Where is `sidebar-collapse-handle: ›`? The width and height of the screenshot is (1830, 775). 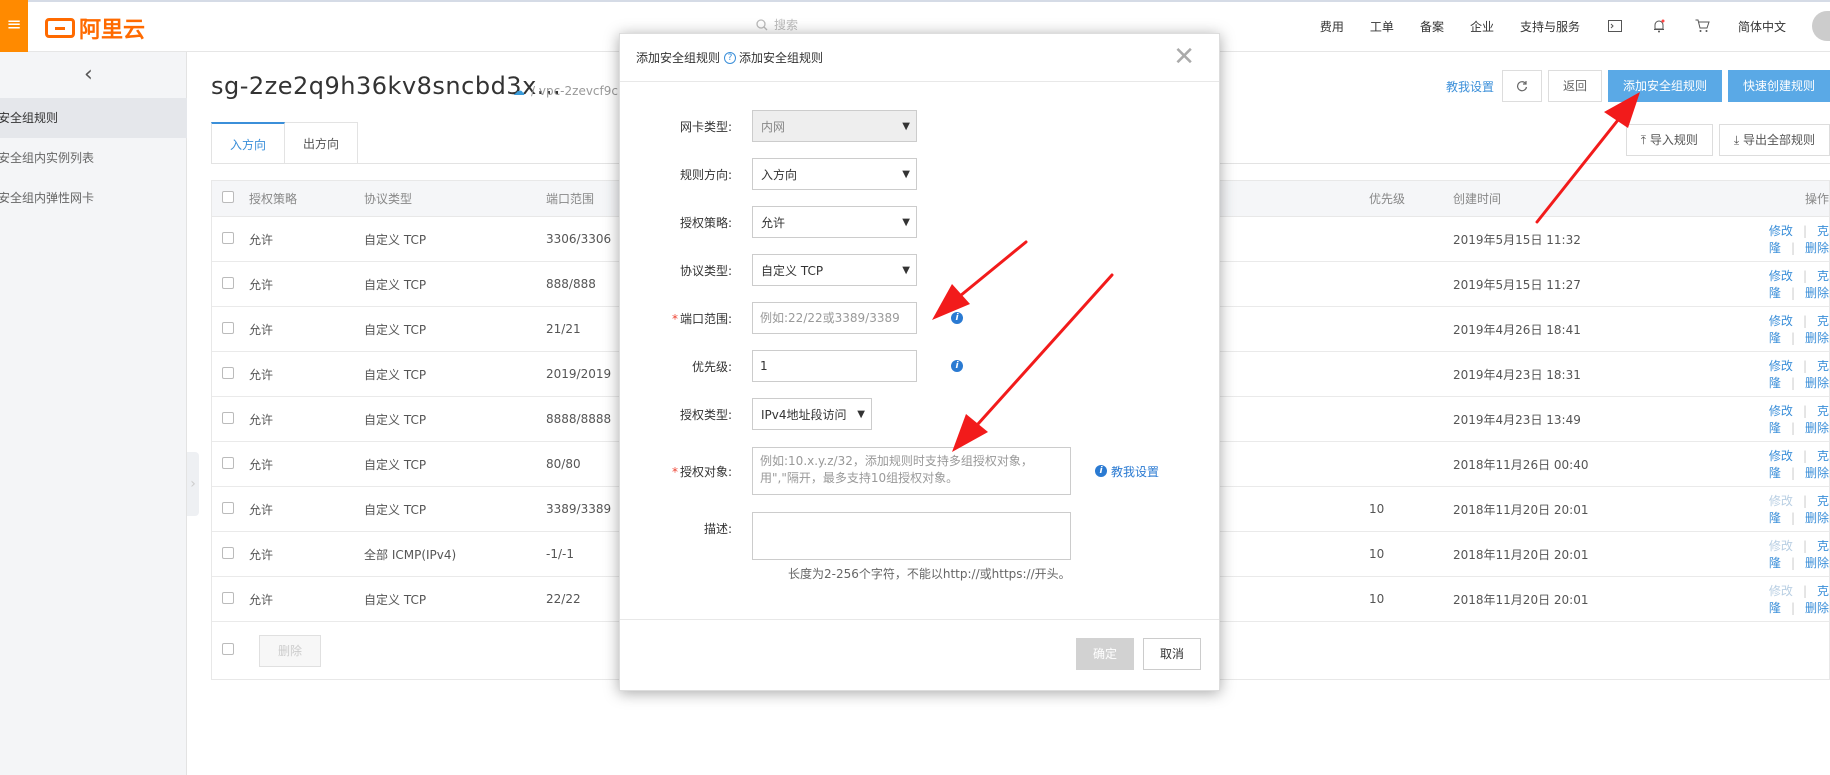 sidebar-collapse-handle: › is located at coordinates (193, 484).